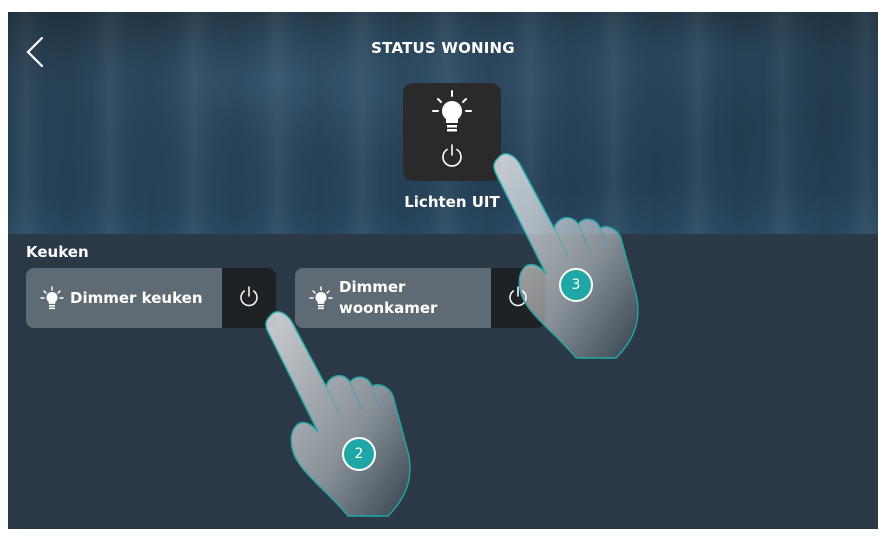  I want to click on scene-label: Lichten UIT, so click(452, 202).